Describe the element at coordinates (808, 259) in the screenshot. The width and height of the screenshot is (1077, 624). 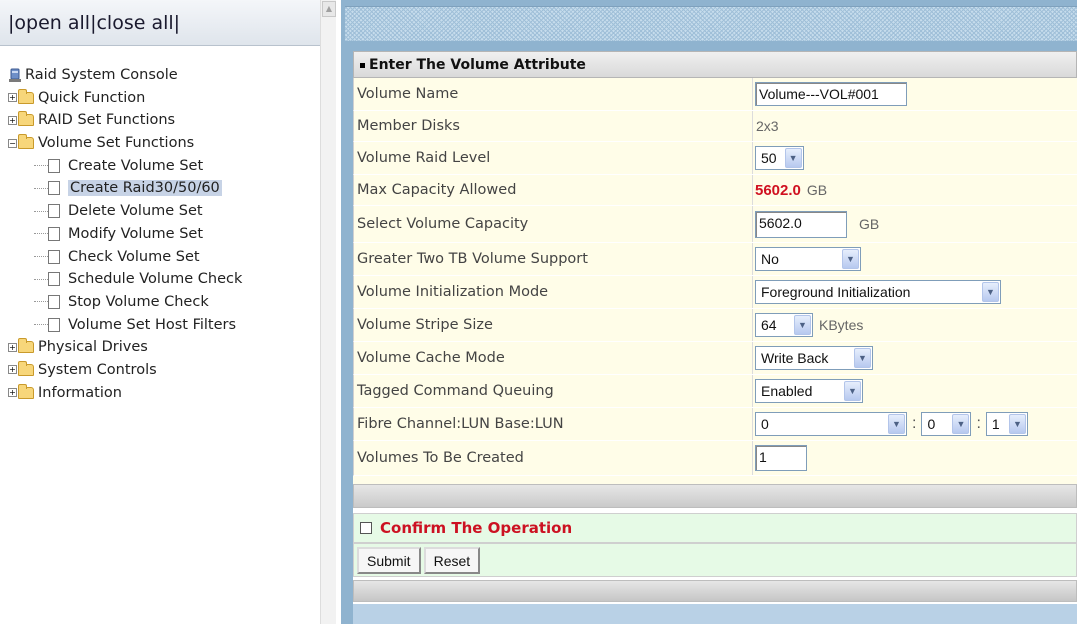
I see `greater-two-tb-select: No ▼` at that location.